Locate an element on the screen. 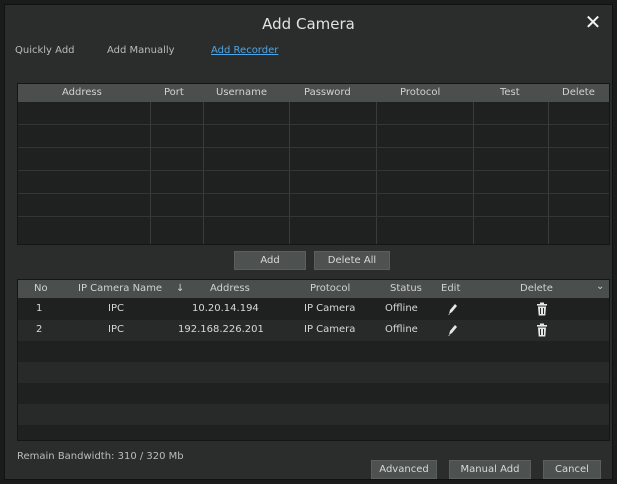 This screenshot has height=484, width=617. table-row: 1 IPC 10.20.14.194 IP Camera Offline is located at coordinates (313, 309).